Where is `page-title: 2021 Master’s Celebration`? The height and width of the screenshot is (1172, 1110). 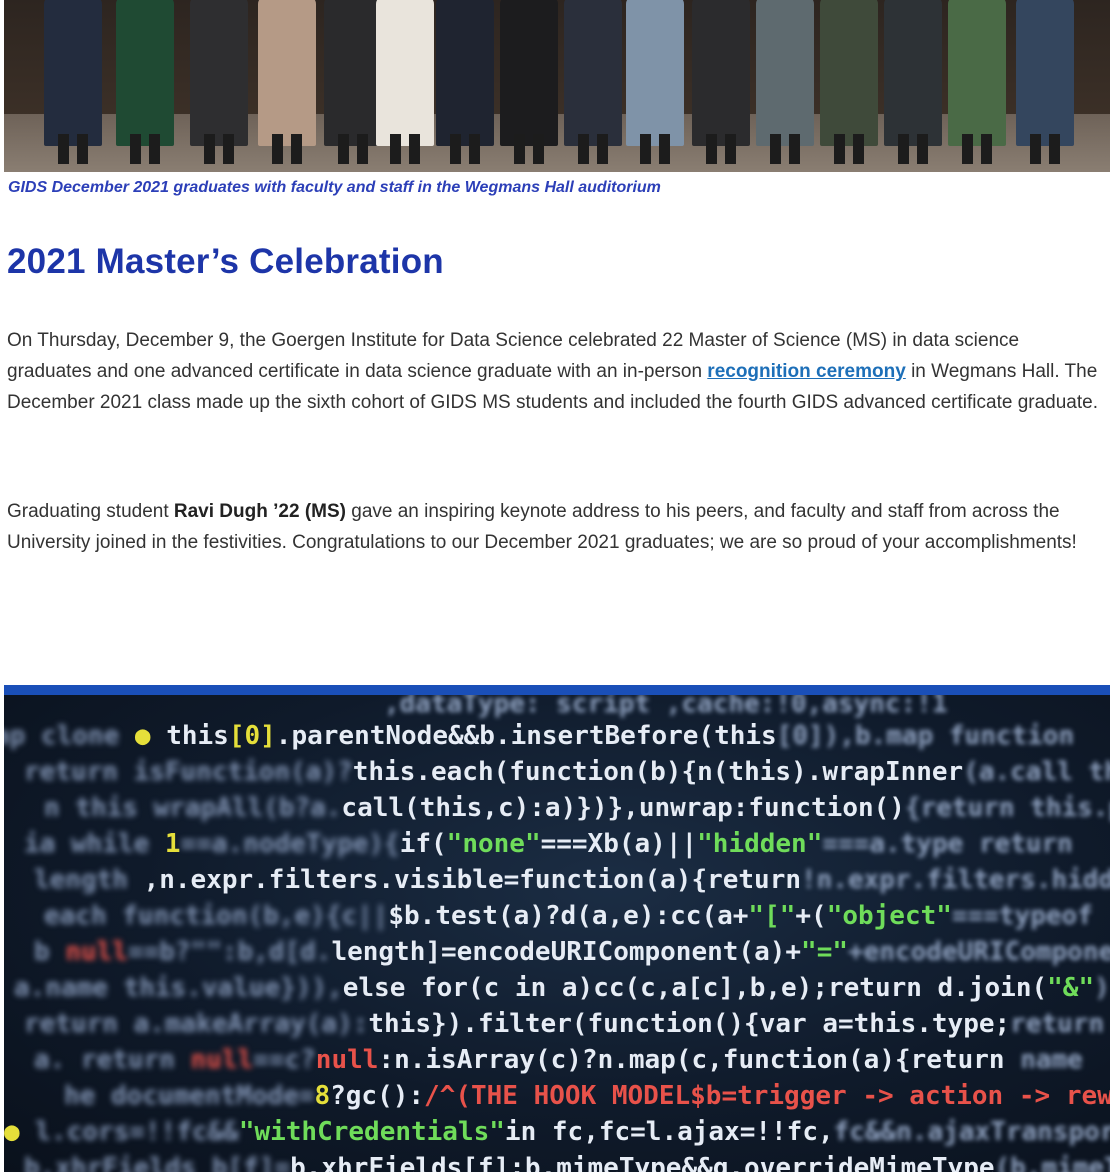
page-title: 2021 Master’s Celebration is located at coordinates (225, 261).